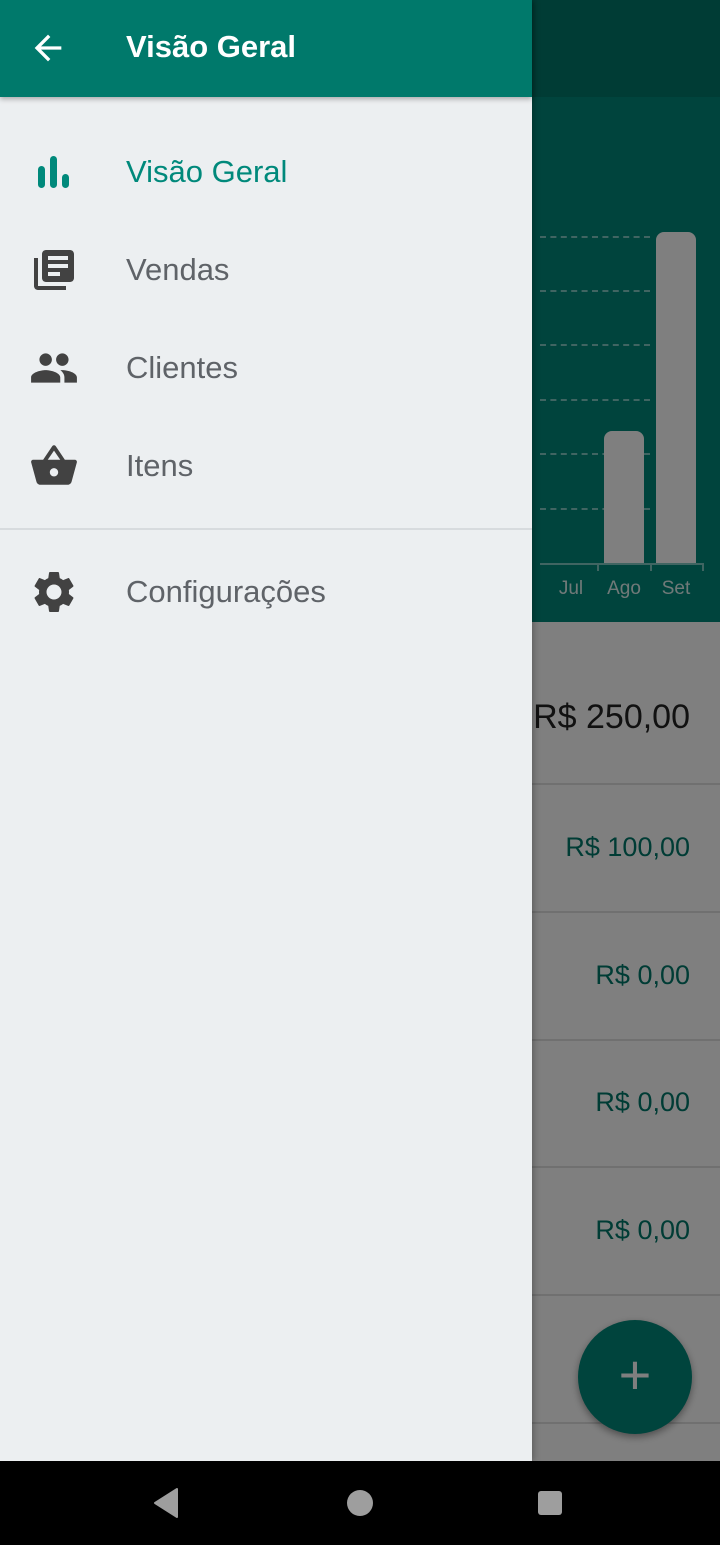  I want to click on gear-icon, so click(54, 592).